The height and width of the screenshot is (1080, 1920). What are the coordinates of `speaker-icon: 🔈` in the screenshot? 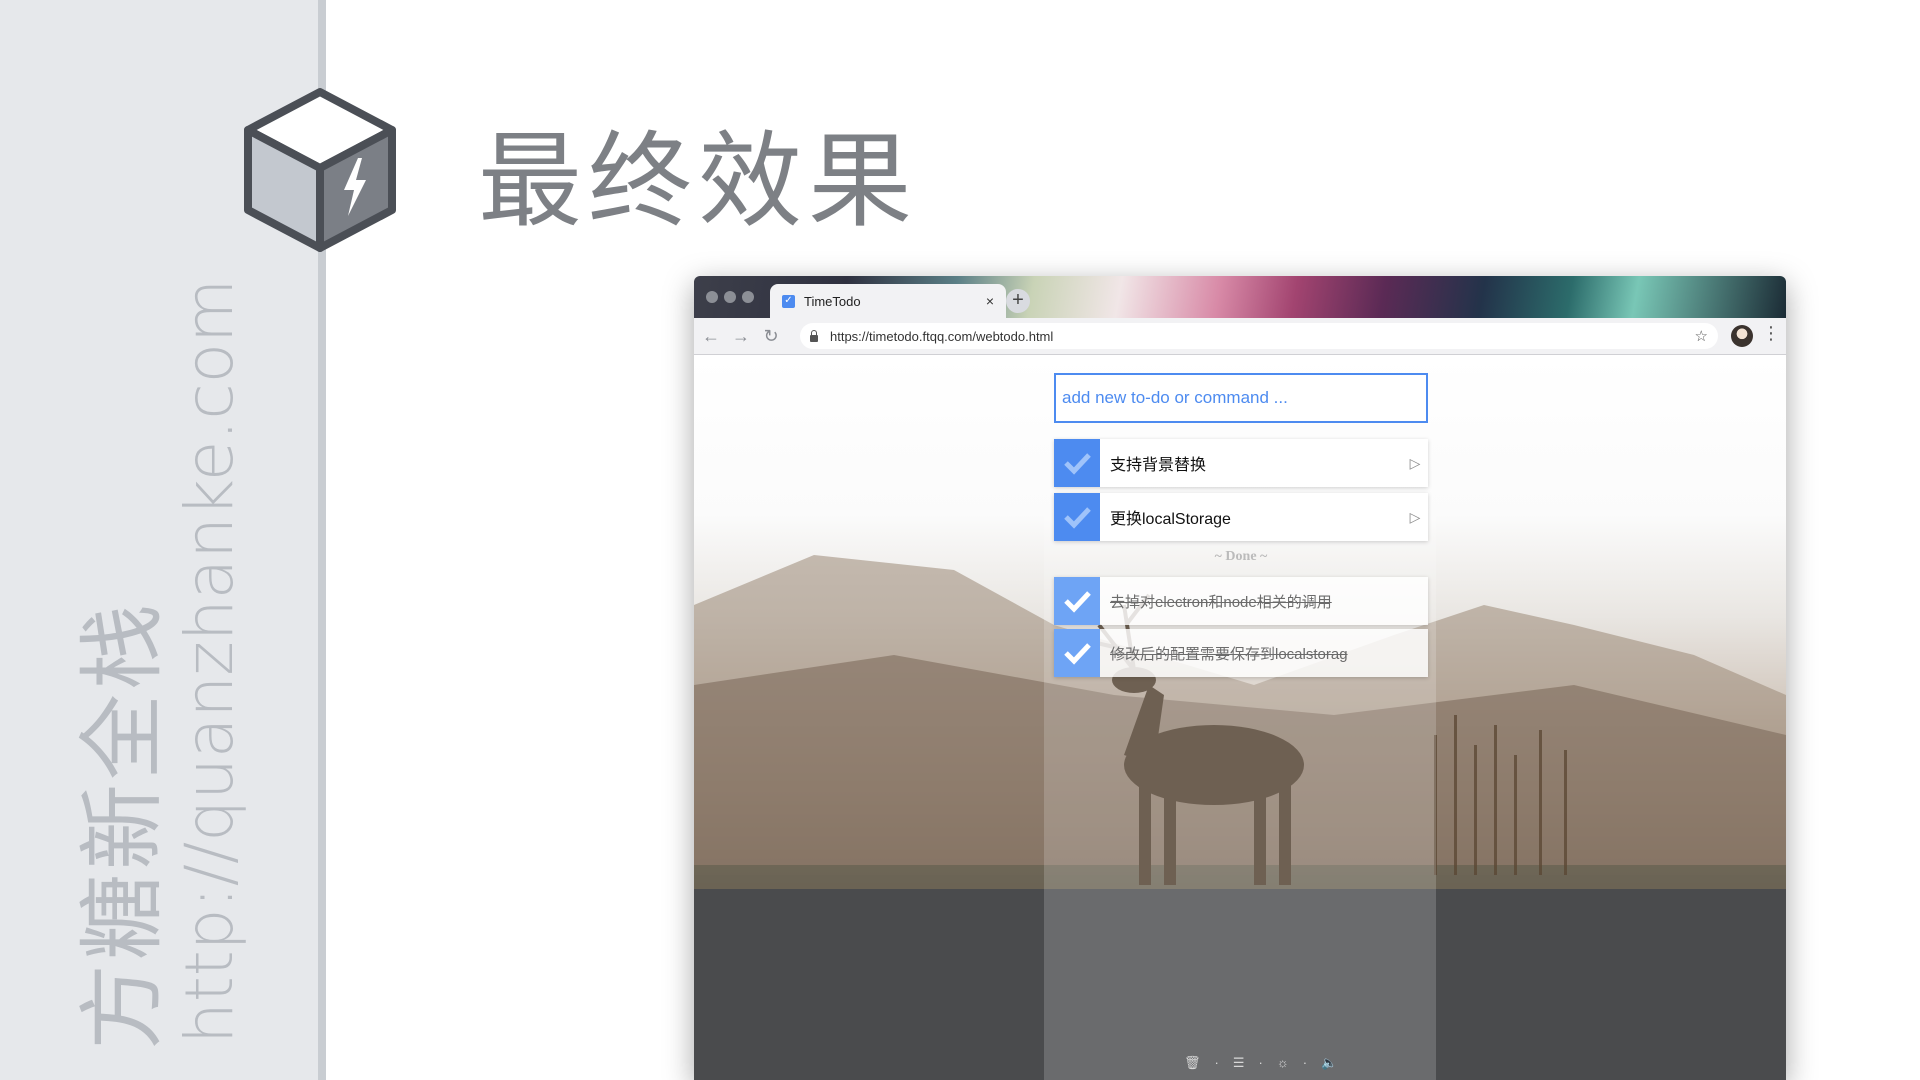 It's located at (1329, 1063).